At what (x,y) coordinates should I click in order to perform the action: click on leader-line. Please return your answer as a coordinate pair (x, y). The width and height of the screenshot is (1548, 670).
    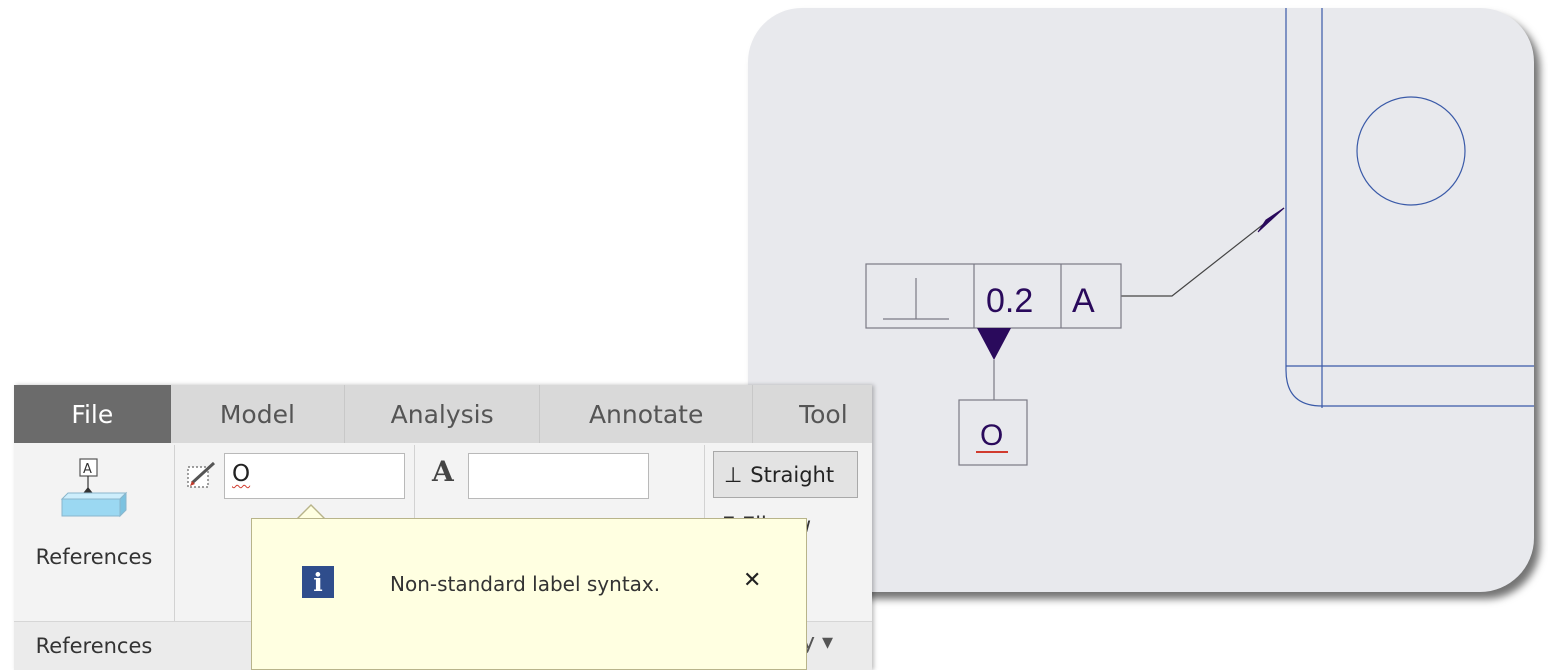
    Looking at the image, I should click on (1203, 252).